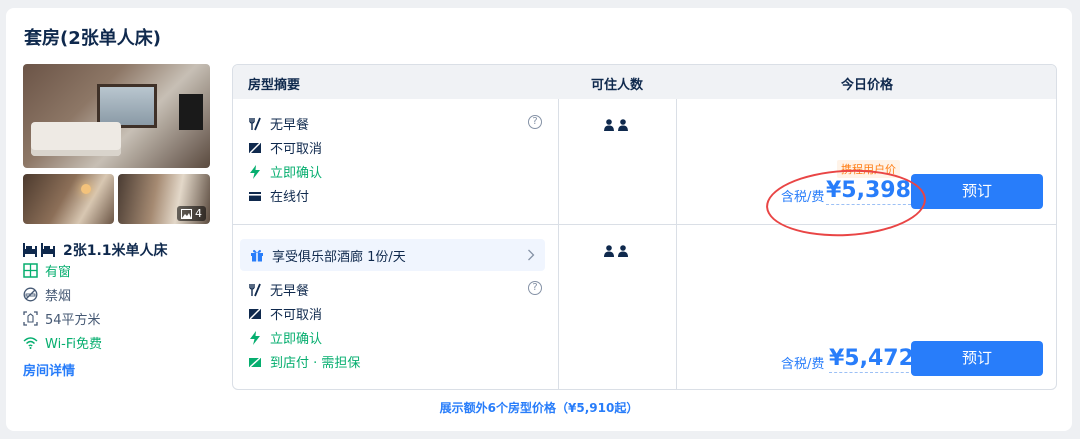 This screenshot has height=439, width=1080. Describe the element at coordinates (49, 369) in the screenshot. I see `room-detail-link: 房间详情` at that location.